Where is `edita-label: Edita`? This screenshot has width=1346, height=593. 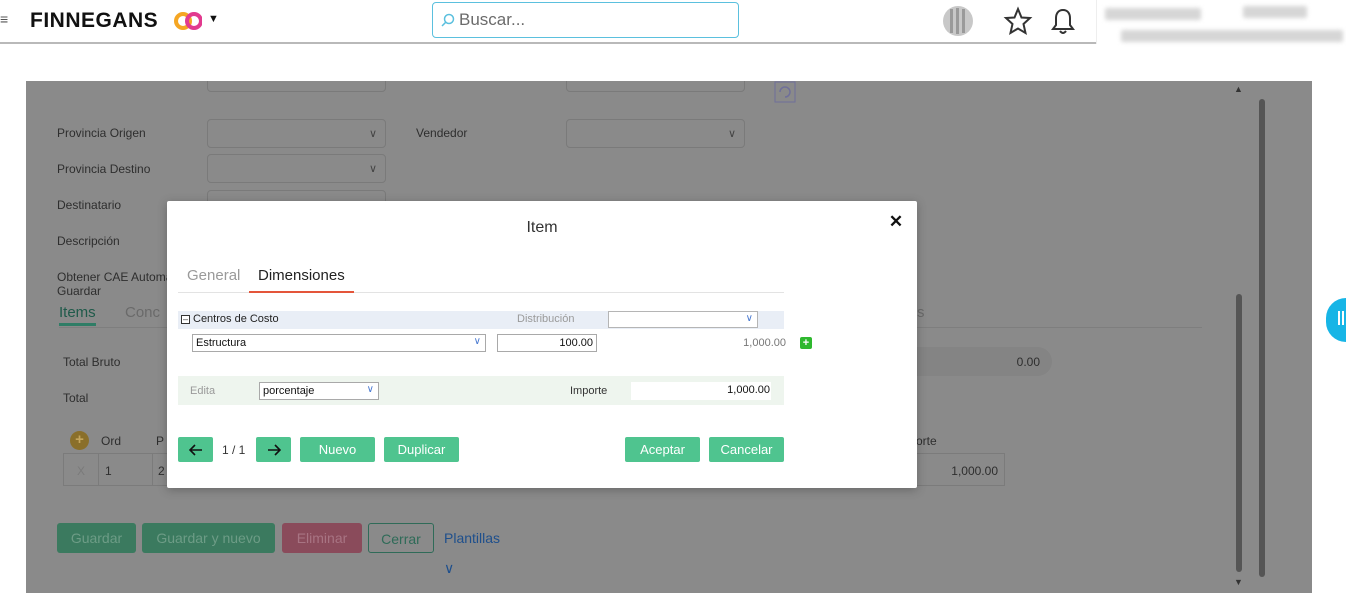 edita-label: Edita is located at coordinates (203, 391).